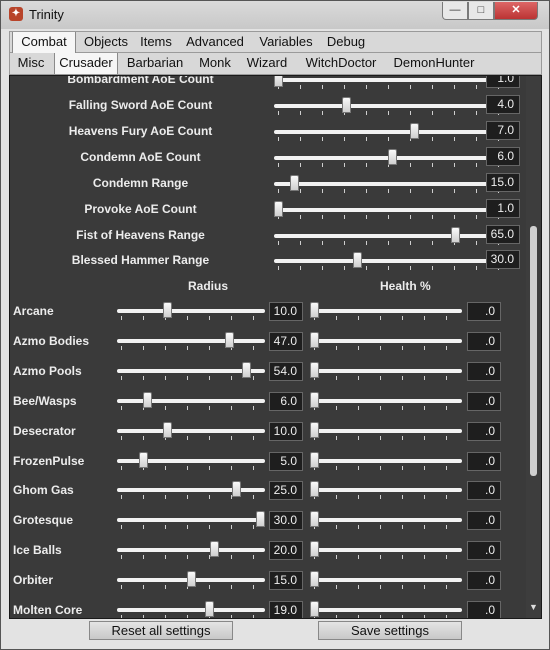 The height and width of the screenshot is (650, 550). What do you see at coordinates (286, 371) in the screenshot?
I see `radius-value: 54.0` at bounding box center [286, 371].